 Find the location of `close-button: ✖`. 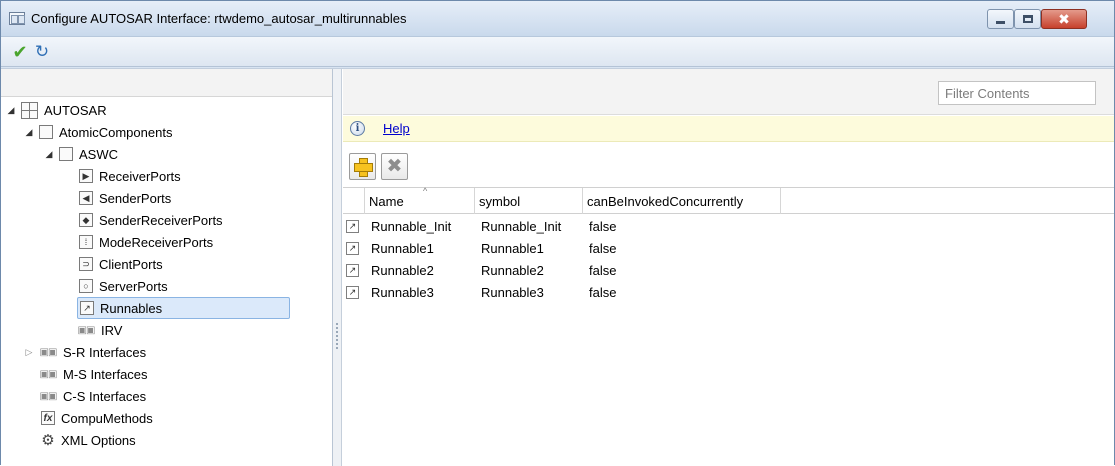

close-button: ✖ is located at coordinates (1064, 19).